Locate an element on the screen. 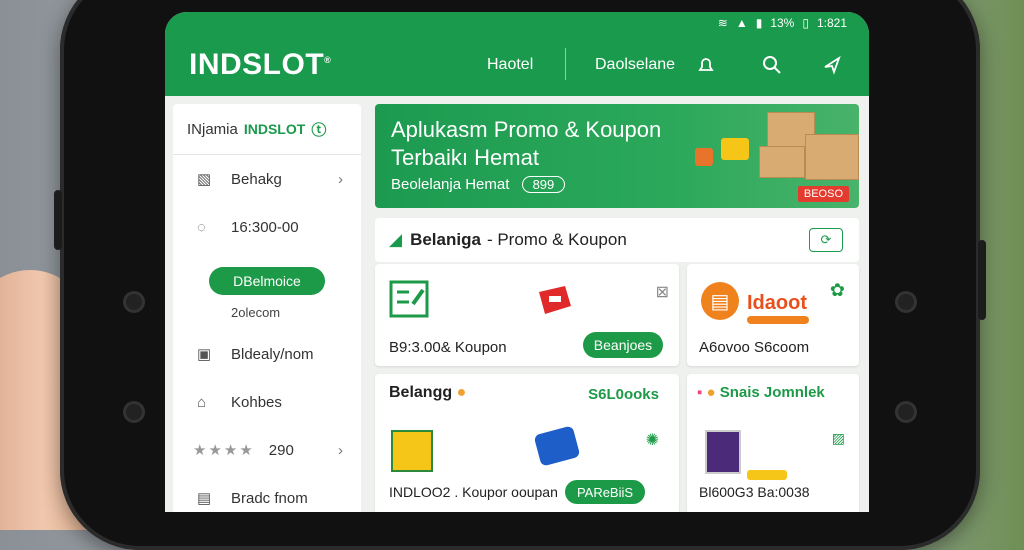  sidebar-action-button: DBelmoice is located at coordinates (267, 281).